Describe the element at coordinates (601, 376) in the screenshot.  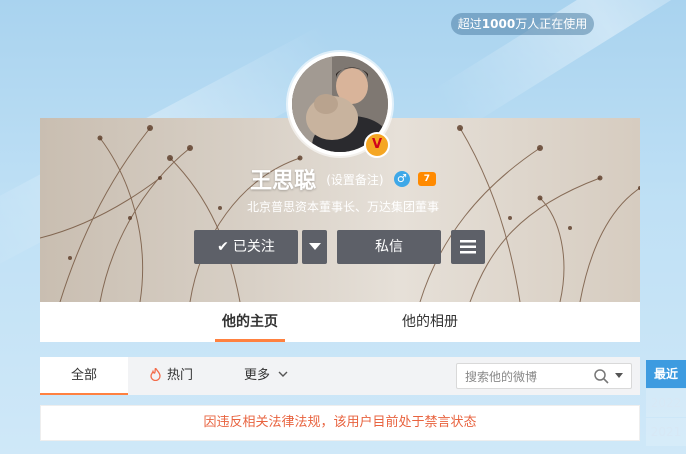
I see `search-icon` at that location.